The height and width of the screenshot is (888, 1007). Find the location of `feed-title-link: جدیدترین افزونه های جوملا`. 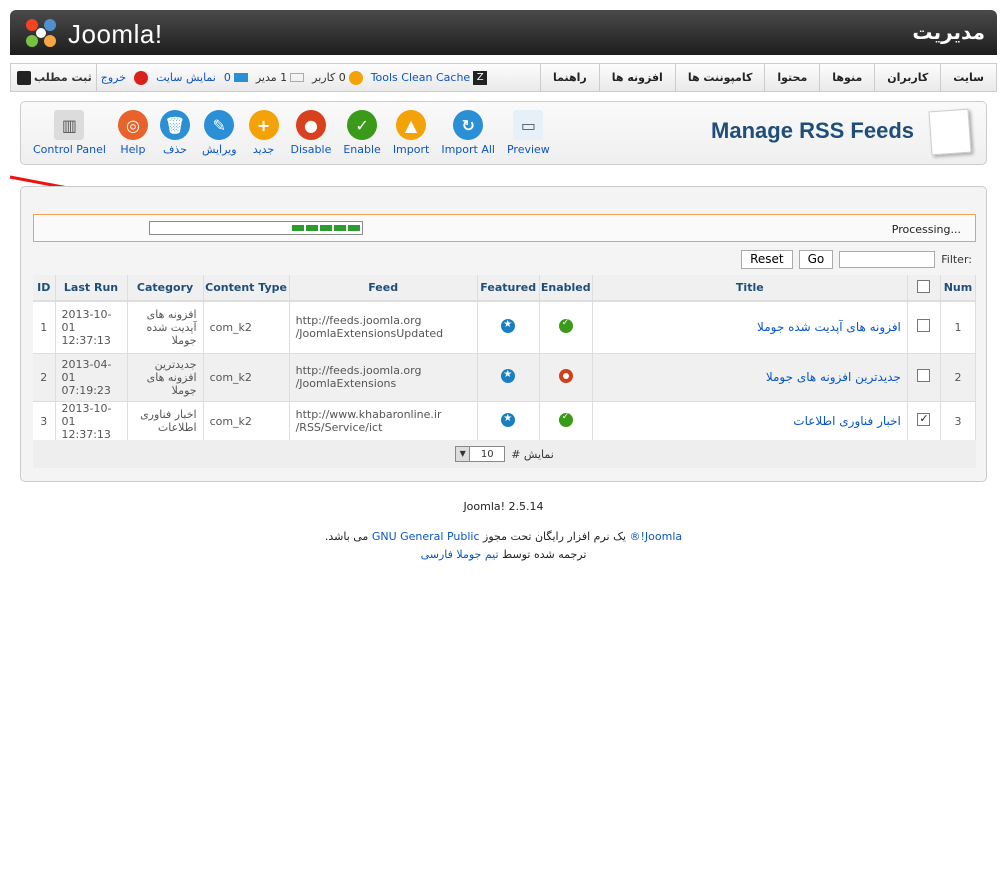

feed-title-link: جدیدترین افزونه های جوملا is located at coordinates (833, 377).